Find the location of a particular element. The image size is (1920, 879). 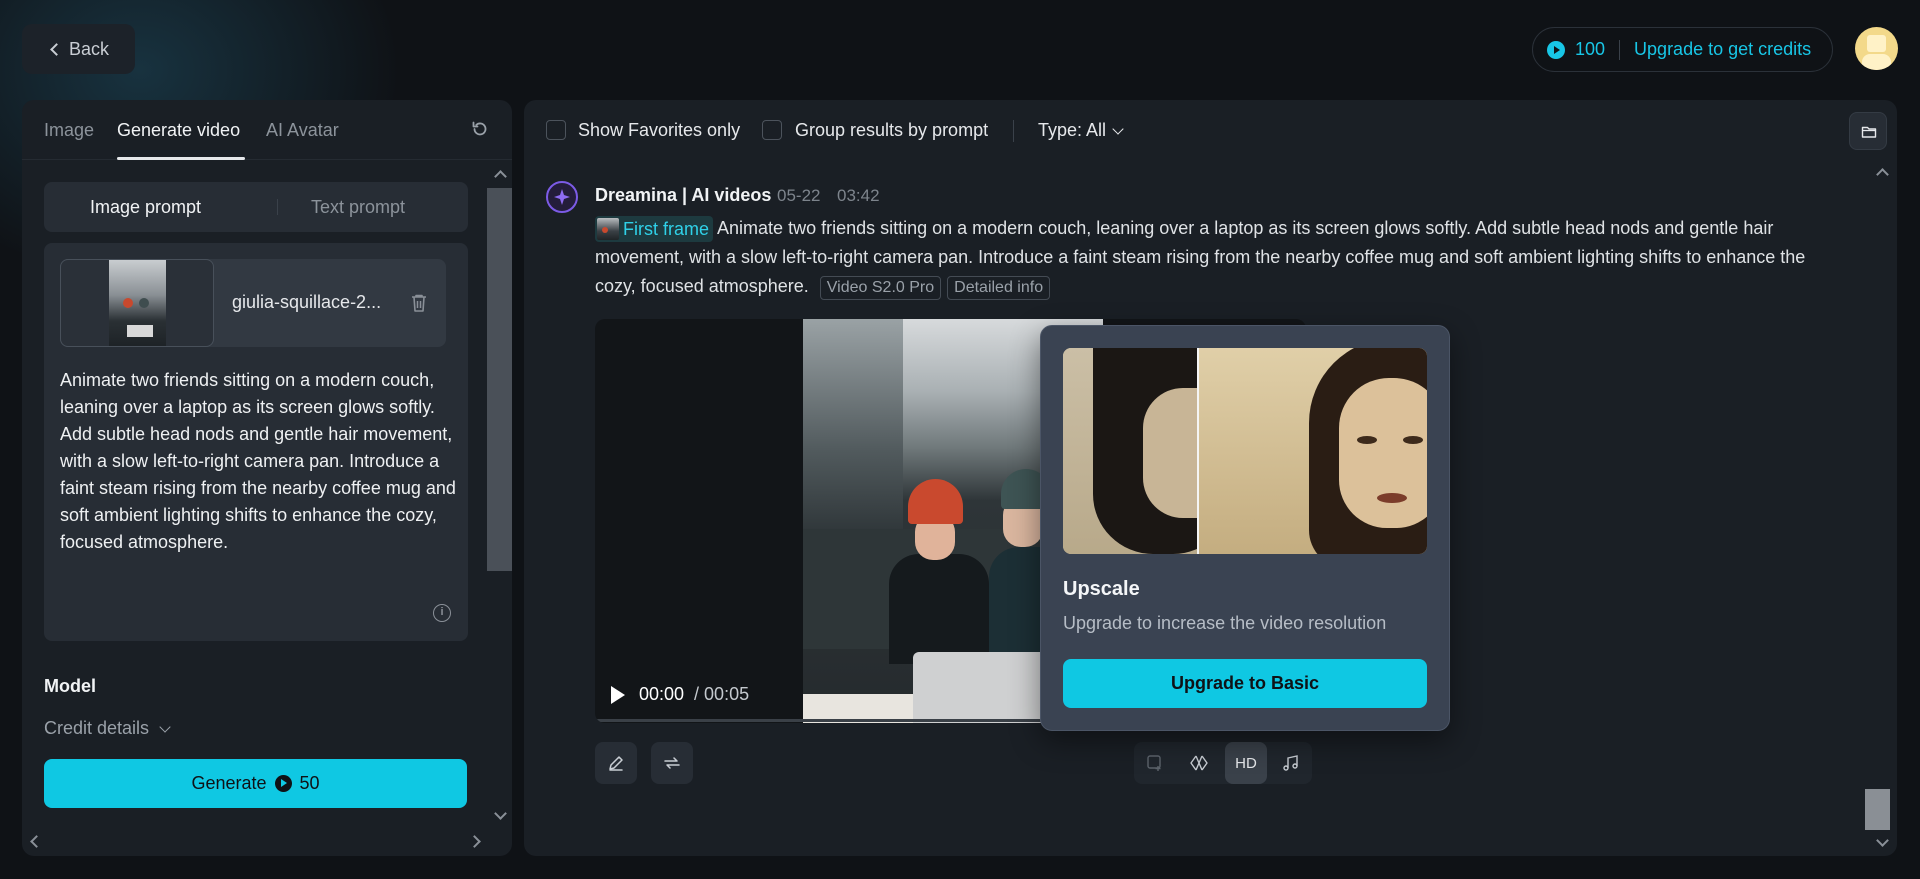

interpolate-icon is located at coordinates (1199, 763).